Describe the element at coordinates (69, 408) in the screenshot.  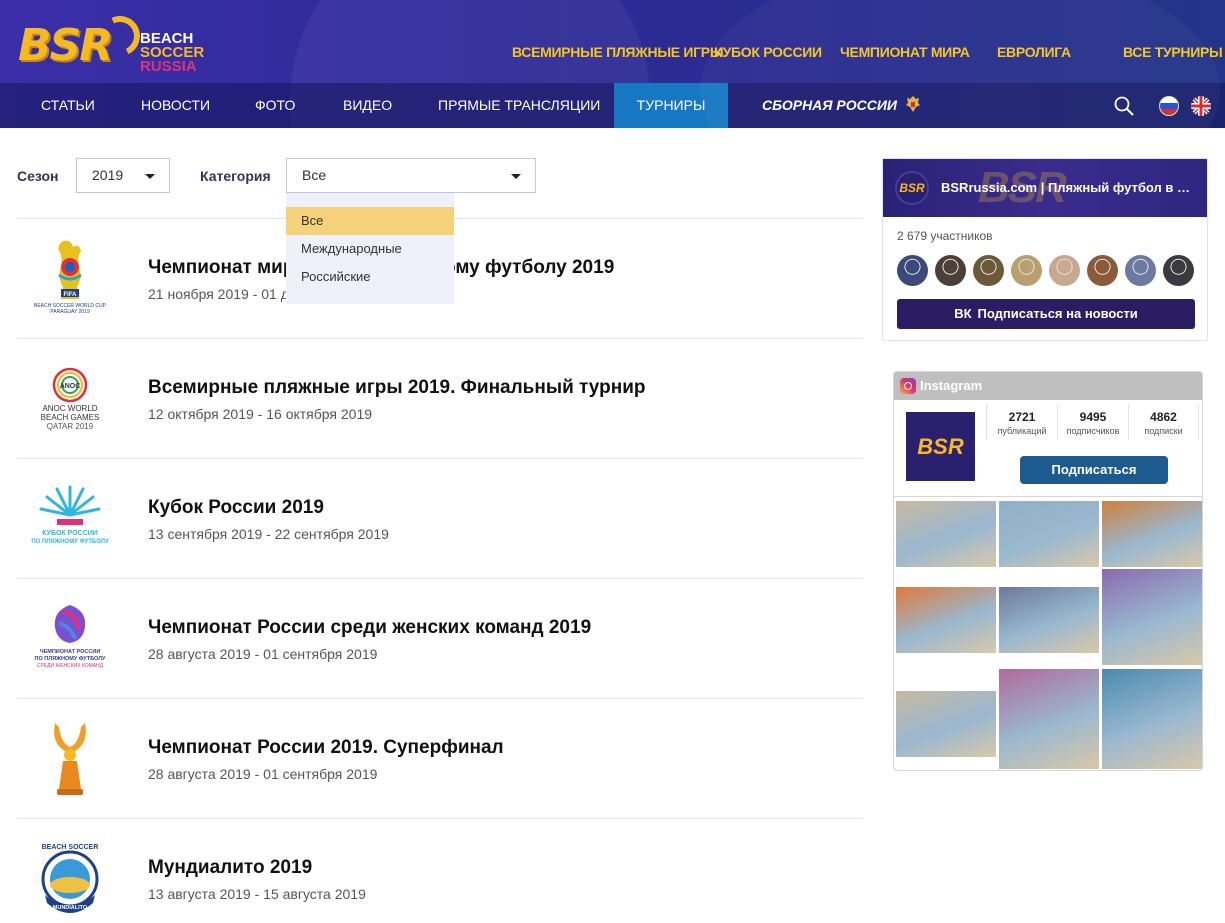
I see `svg-text: ANOC WORLD` at that location.